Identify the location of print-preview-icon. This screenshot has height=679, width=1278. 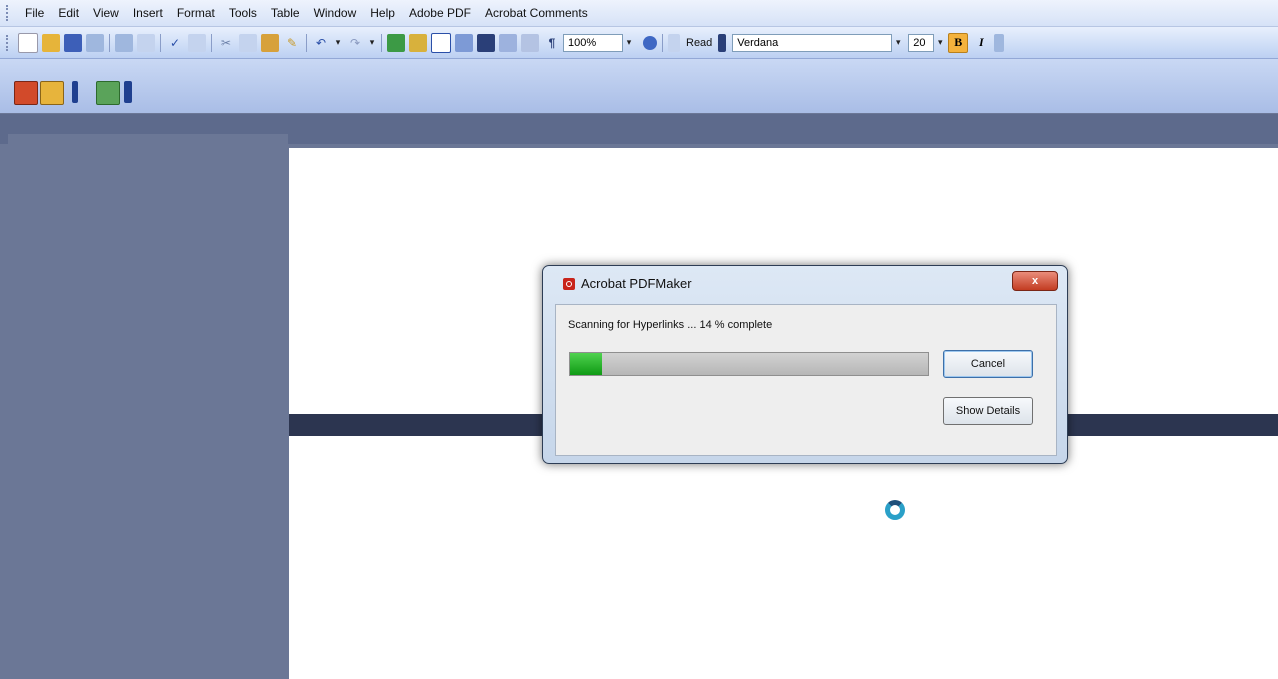
(146, 42).